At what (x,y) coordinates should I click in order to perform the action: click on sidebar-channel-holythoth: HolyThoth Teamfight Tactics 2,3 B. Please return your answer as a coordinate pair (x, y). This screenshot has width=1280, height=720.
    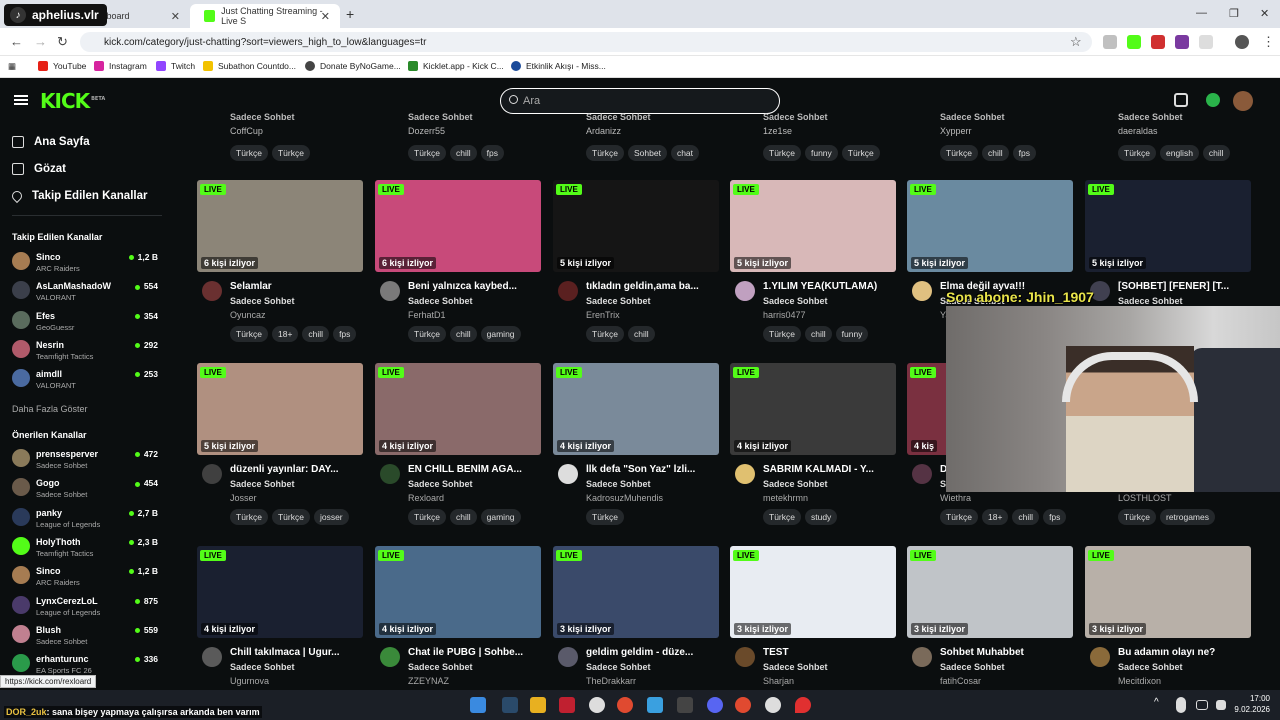
    Looking at the image, I should click on (87, 547).